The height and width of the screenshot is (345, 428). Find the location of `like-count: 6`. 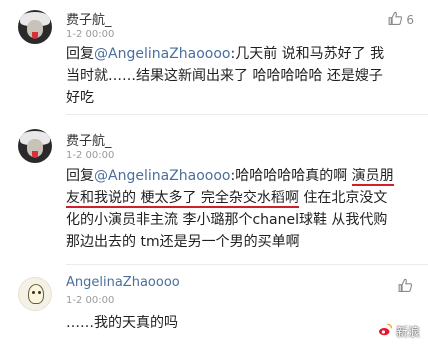

like-count: 6 is located at coordinates (410, 20).